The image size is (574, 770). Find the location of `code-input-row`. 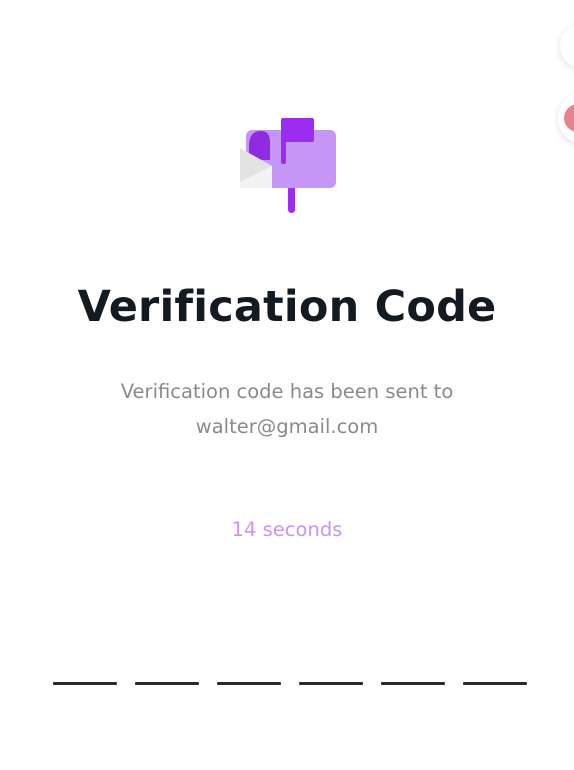

code-input-row is located at coordinates (291, 684).